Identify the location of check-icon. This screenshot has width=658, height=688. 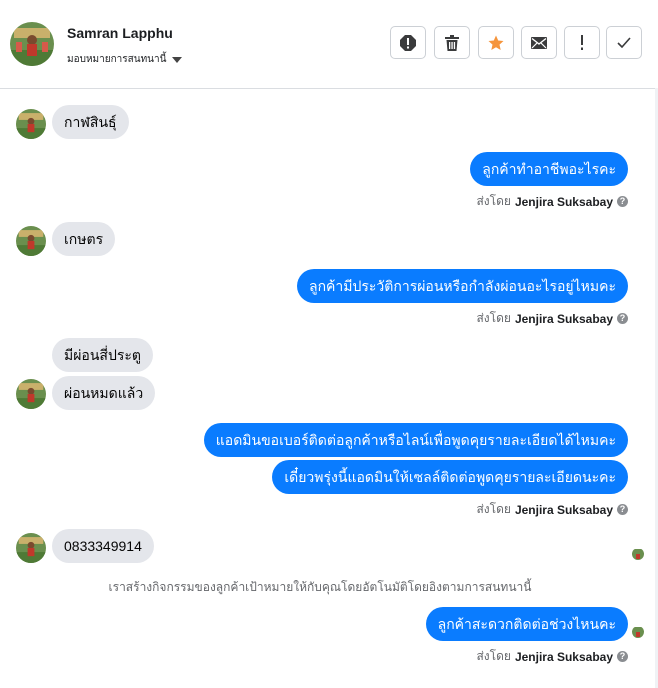
(624, 42).